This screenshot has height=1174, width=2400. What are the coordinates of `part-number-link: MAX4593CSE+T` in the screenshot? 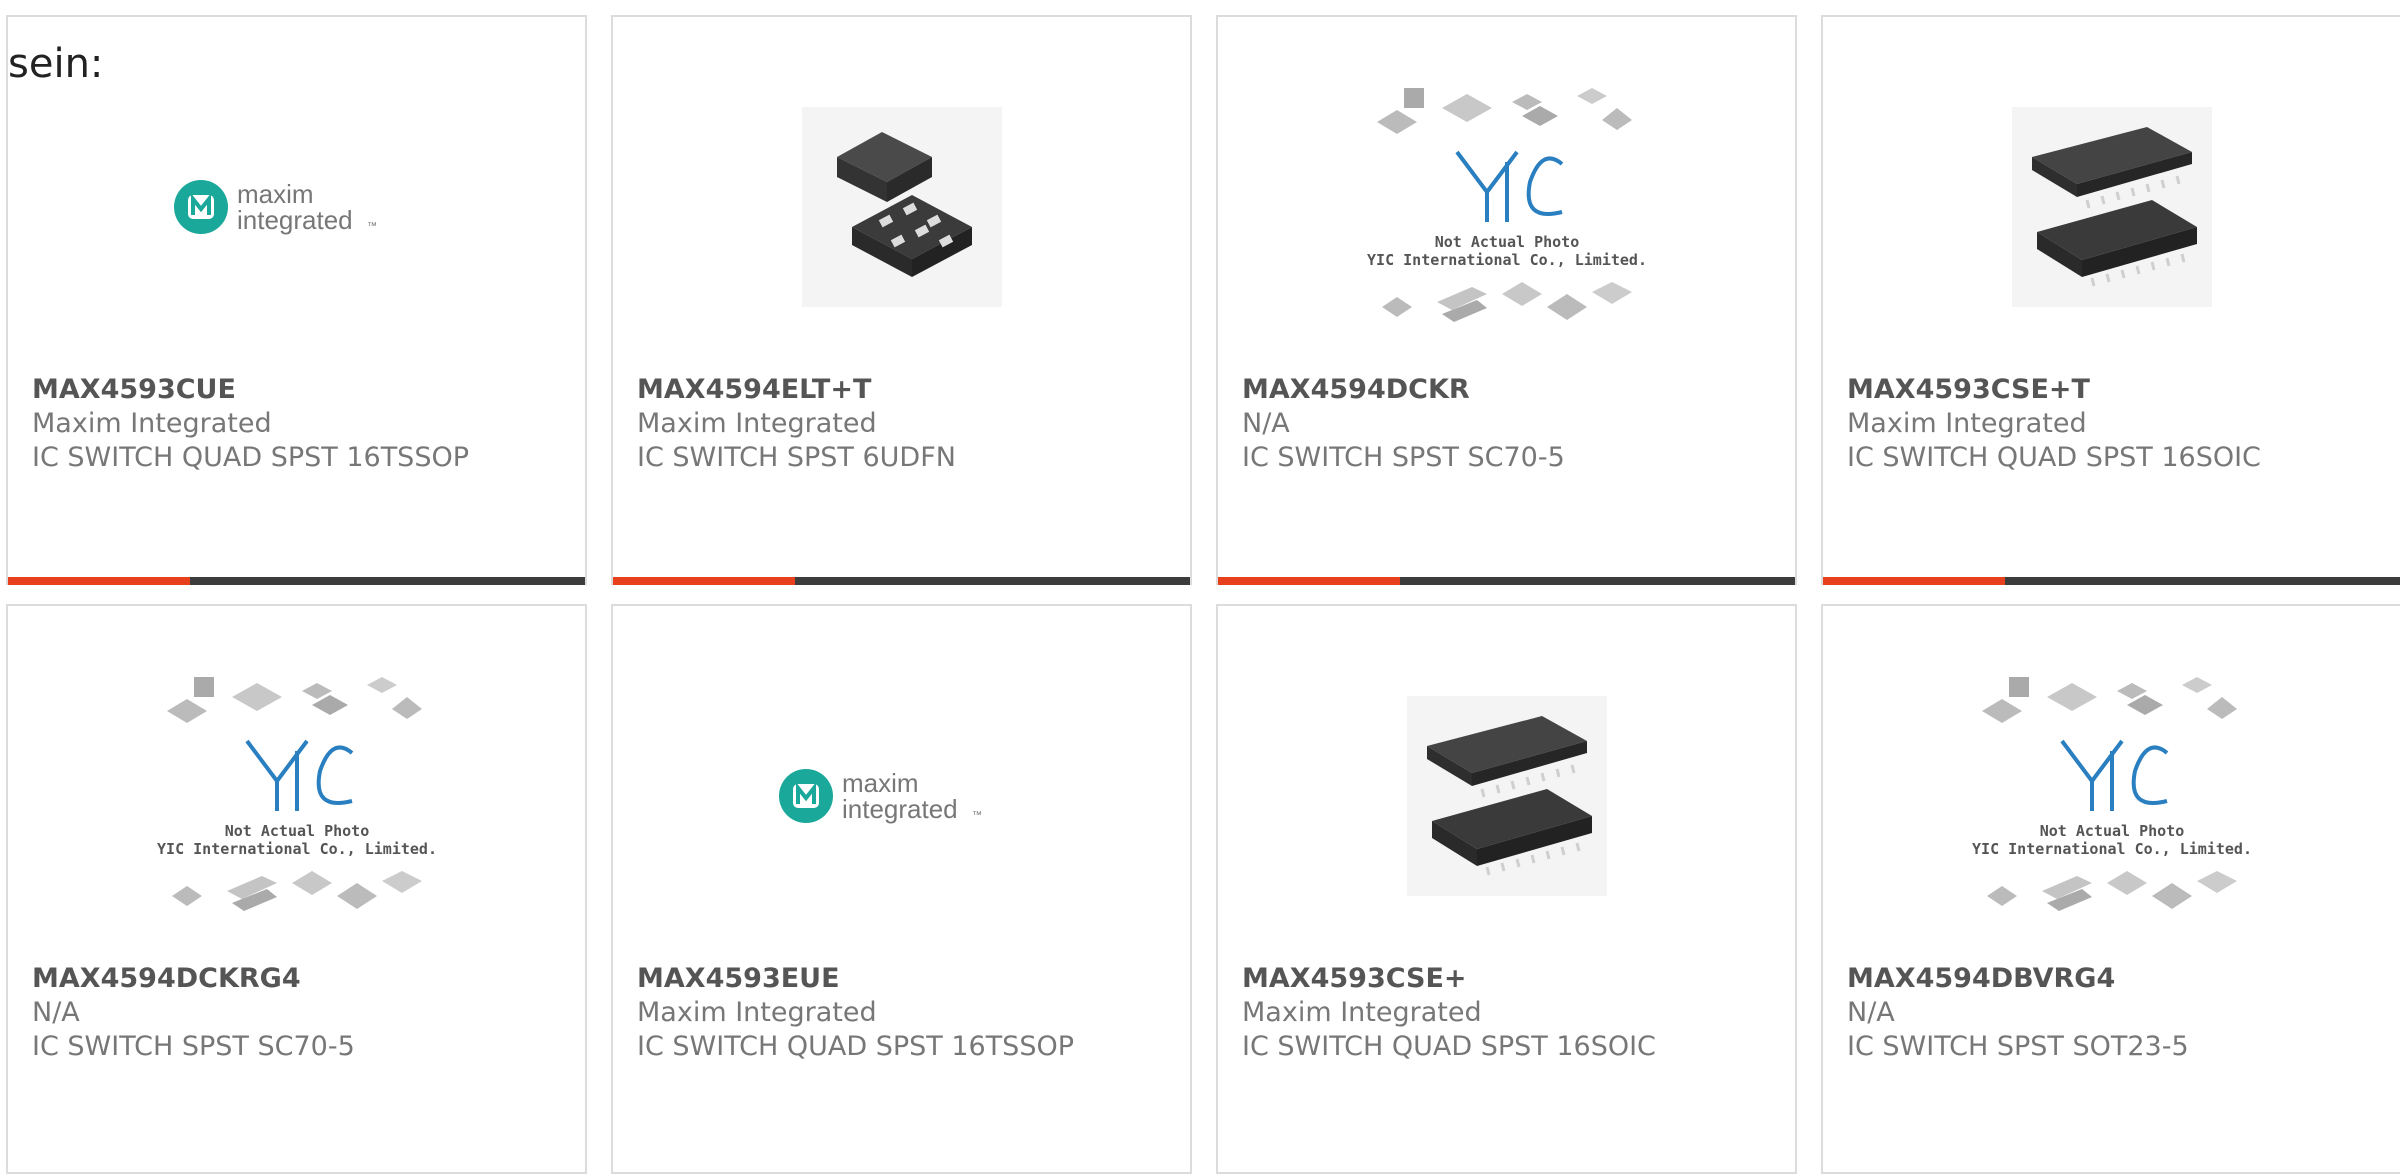 It's located at (2054, 390).